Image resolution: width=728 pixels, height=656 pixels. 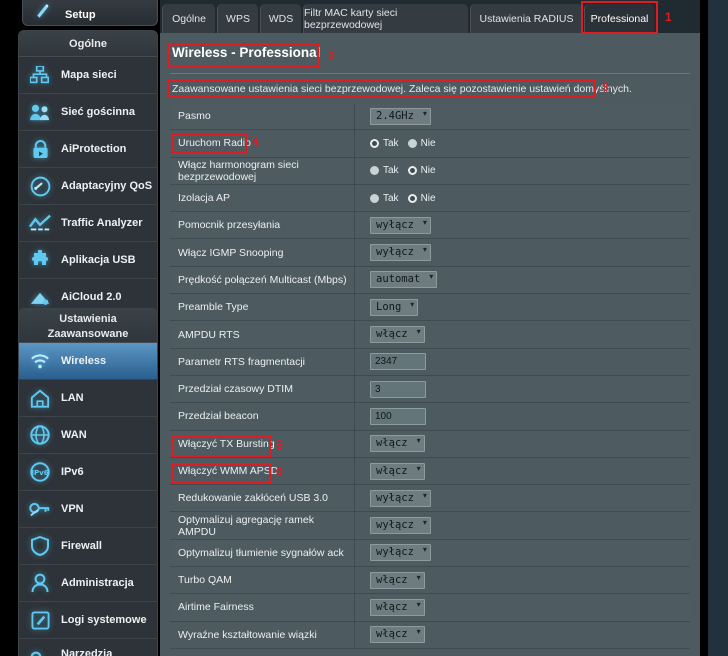 What do you see at coordinates (262, 170) in the screenshot?
I see `row-label-wlacz-harmonogram-sieci-bezprzewodowej: Włącz harmonogram sieci bezprzewodowej` at bounding box center [262, 170].